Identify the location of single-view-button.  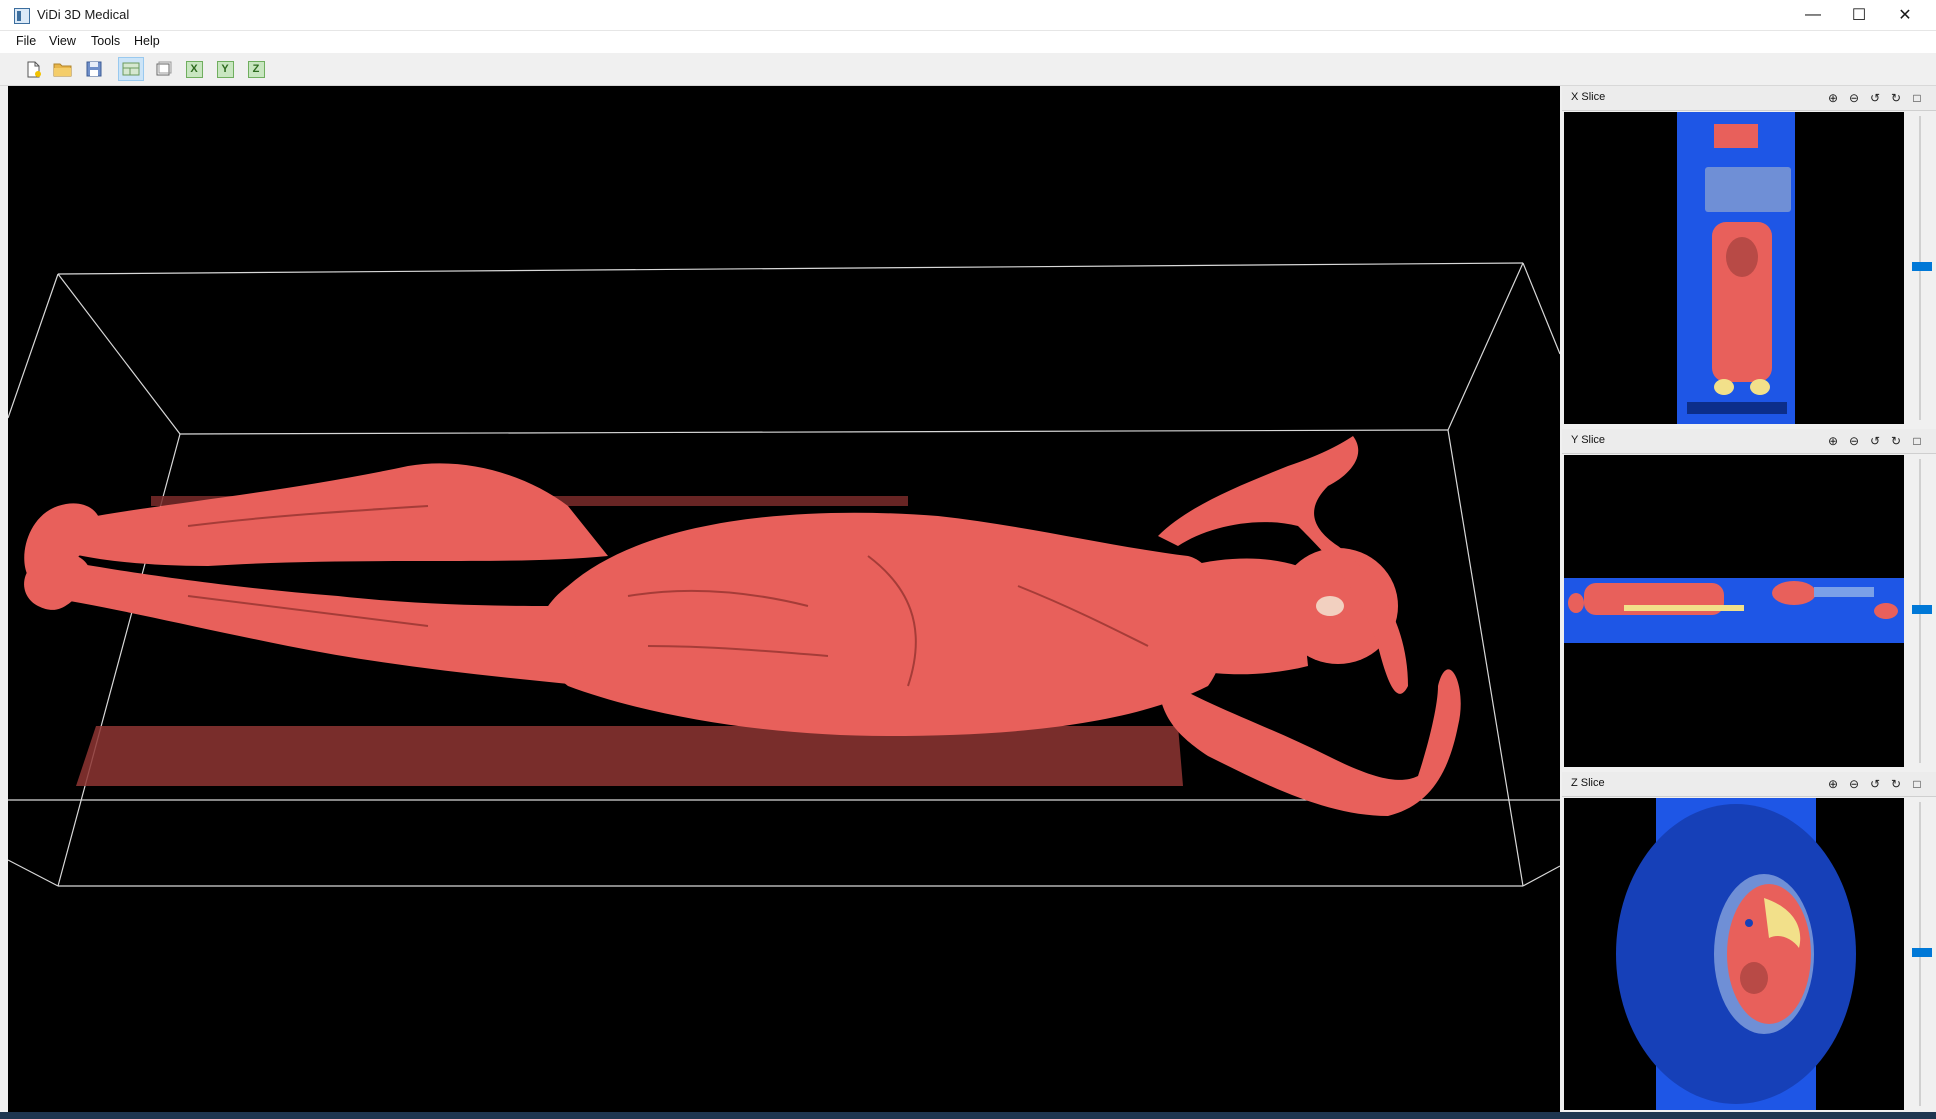
(163, 69).